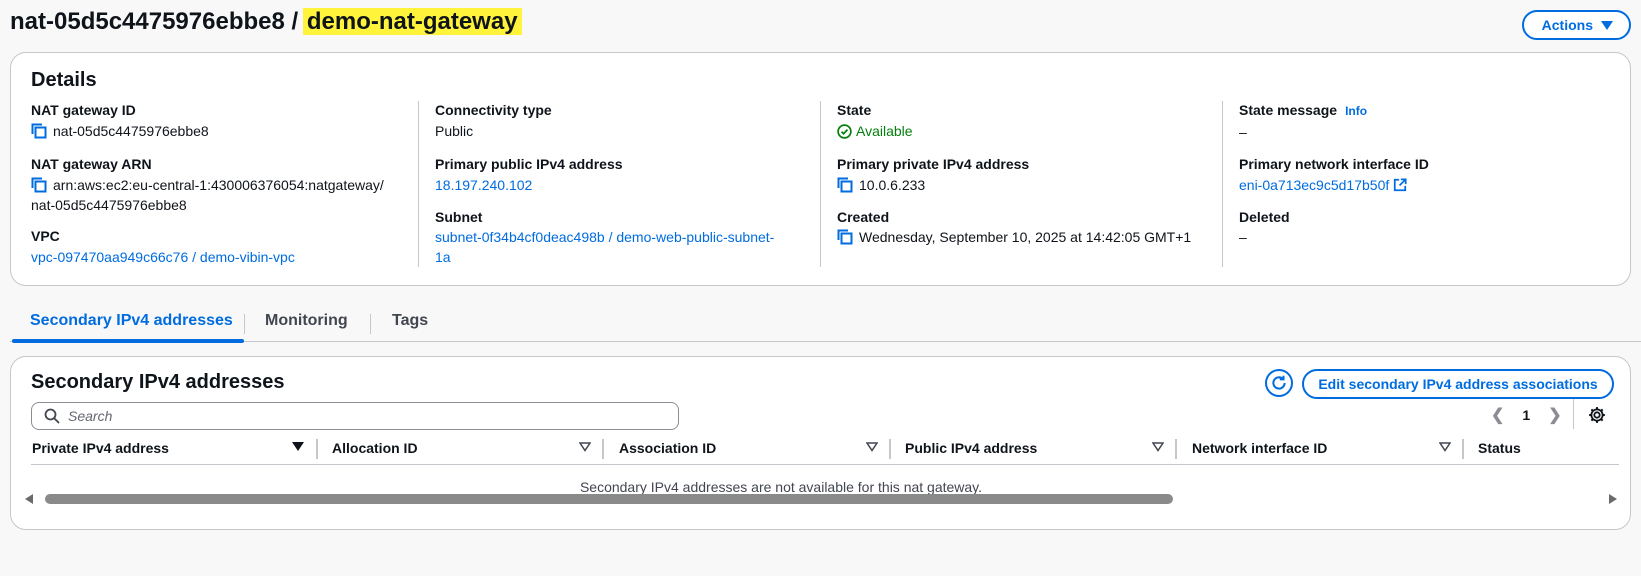 The height and width of the screenshot is (576, 1641). I want to click on refresh-icon, so click(1279, 382).